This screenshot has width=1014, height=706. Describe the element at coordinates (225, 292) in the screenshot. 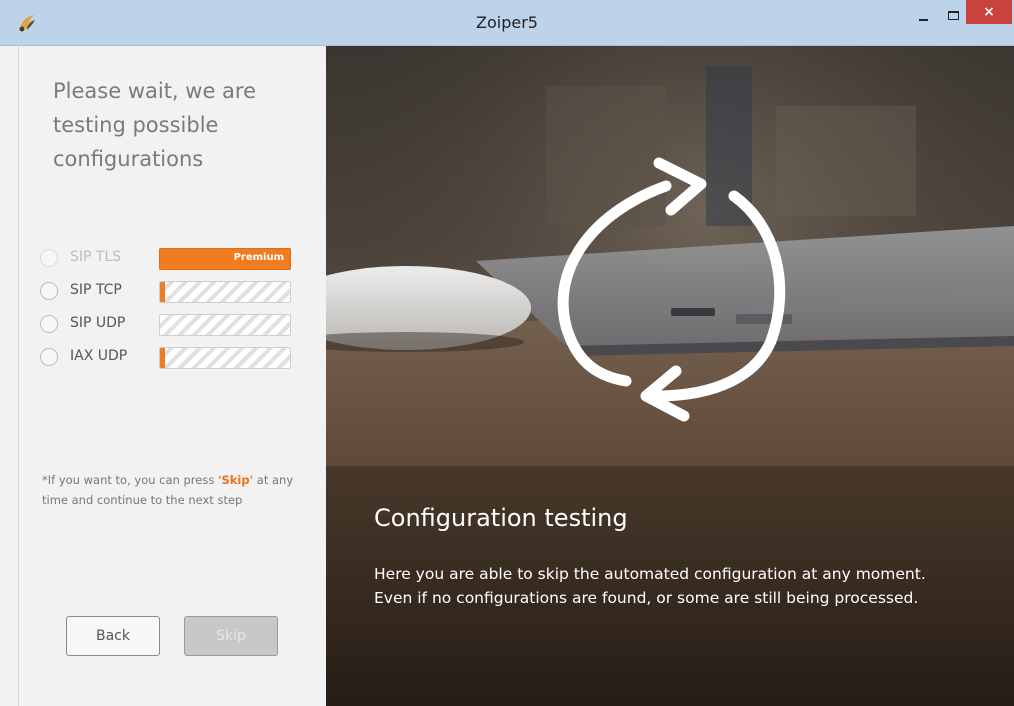

I see `progress-bar-sip-tcp` at that location.